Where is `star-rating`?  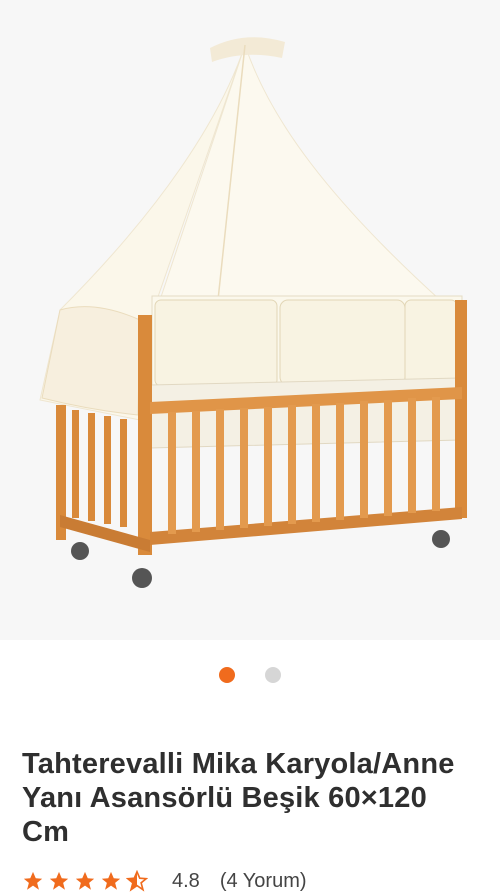
star-rating is located at coordinates (85, 881).